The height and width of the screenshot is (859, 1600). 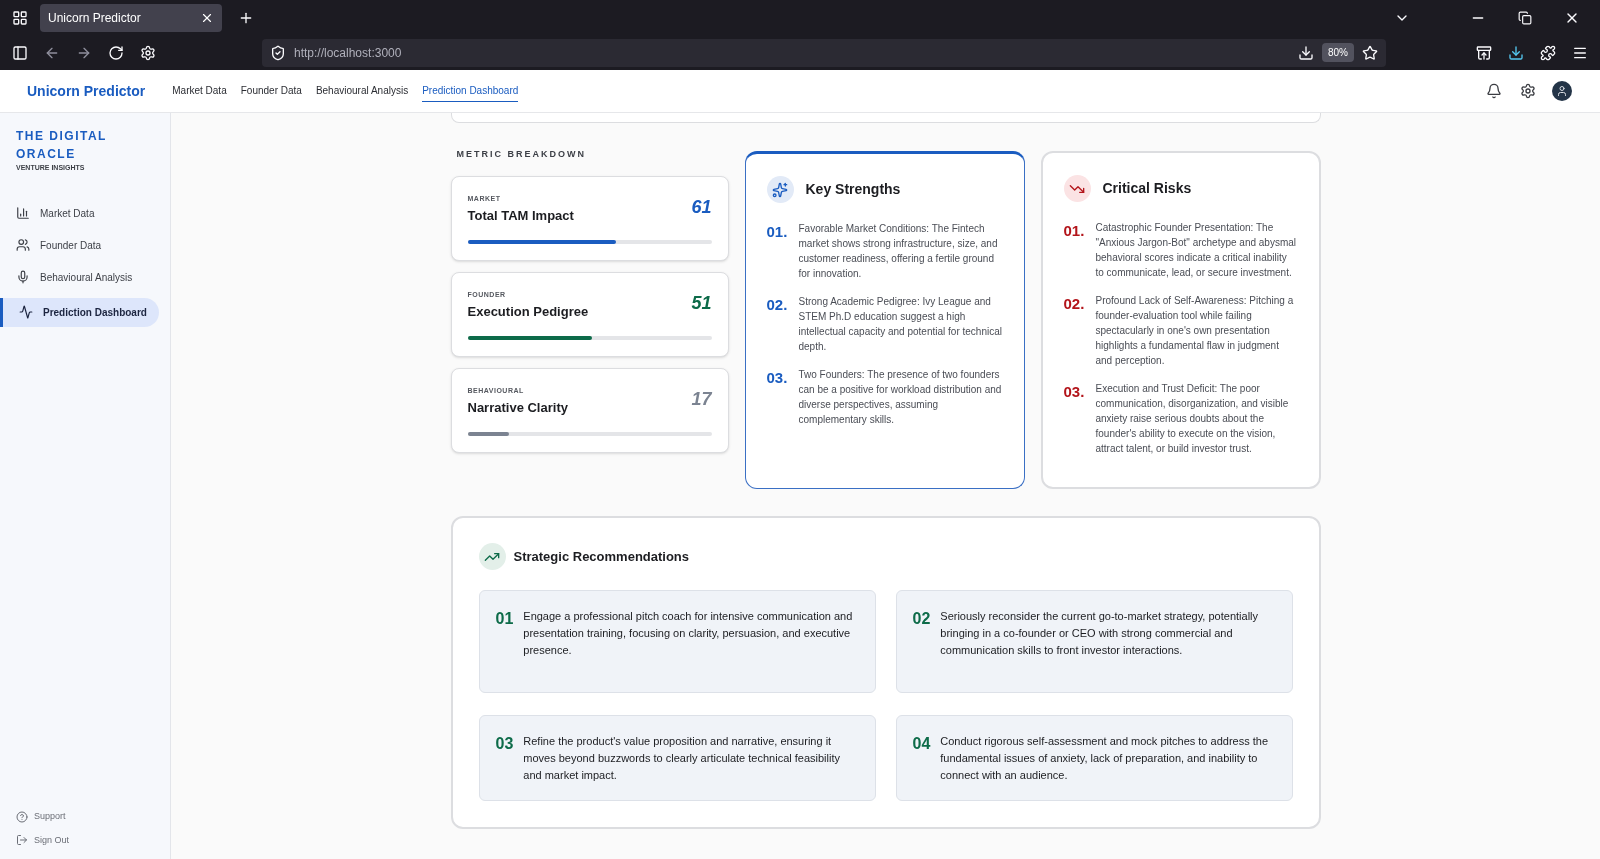 I want to click on download-page-icon, so click(x=1306, y=52).